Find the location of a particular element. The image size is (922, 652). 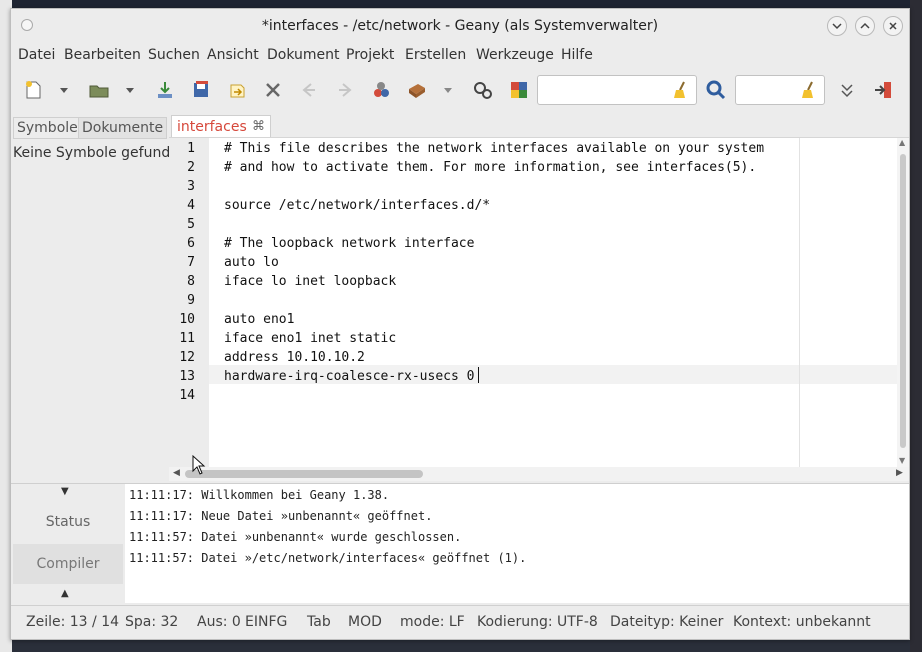

revert-button is located at coordinates (237, 90).